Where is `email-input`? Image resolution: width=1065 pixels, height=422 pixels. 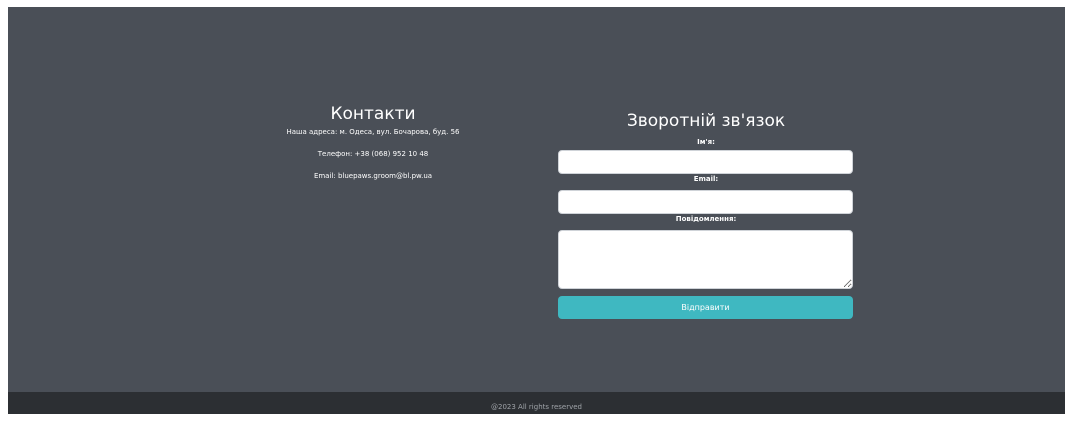
email-input is located at coordinates (705, 202).